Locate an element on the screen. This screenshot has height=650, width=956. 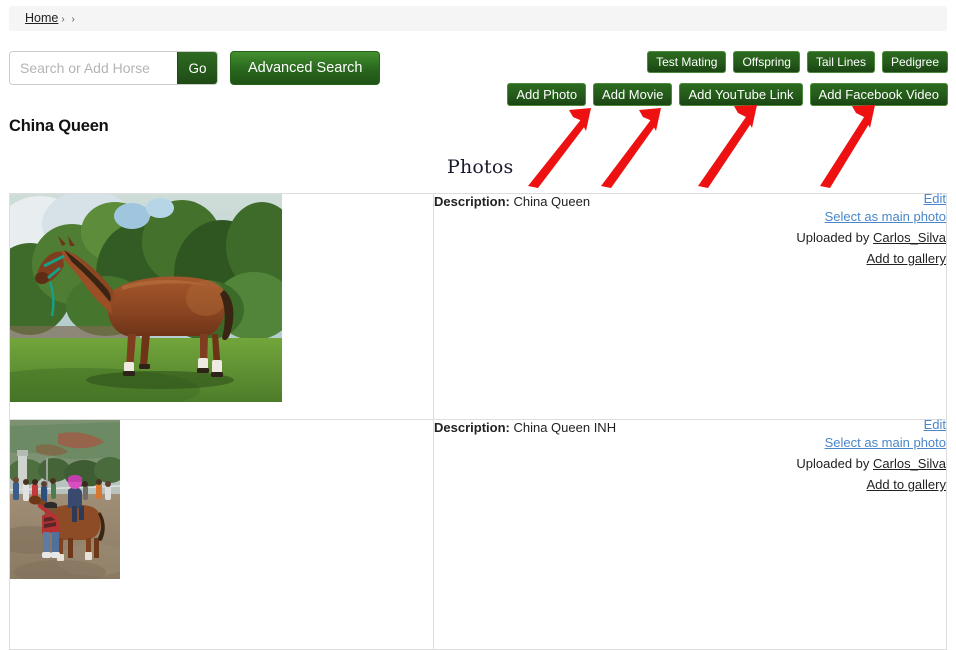
add-youtube-link-button: Add YouTube Link is located at coordinates (741, 94).